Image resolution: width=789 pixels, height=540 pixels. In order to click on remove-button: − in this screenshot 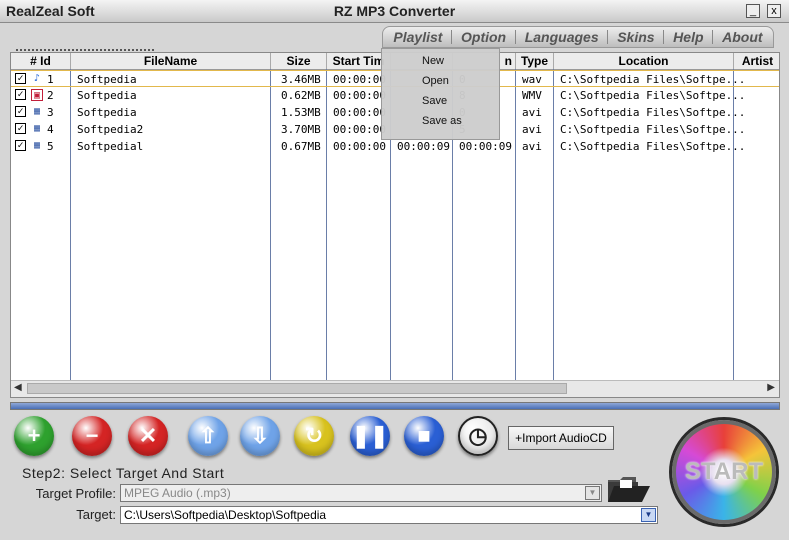, I will do `click(92, 436)`.